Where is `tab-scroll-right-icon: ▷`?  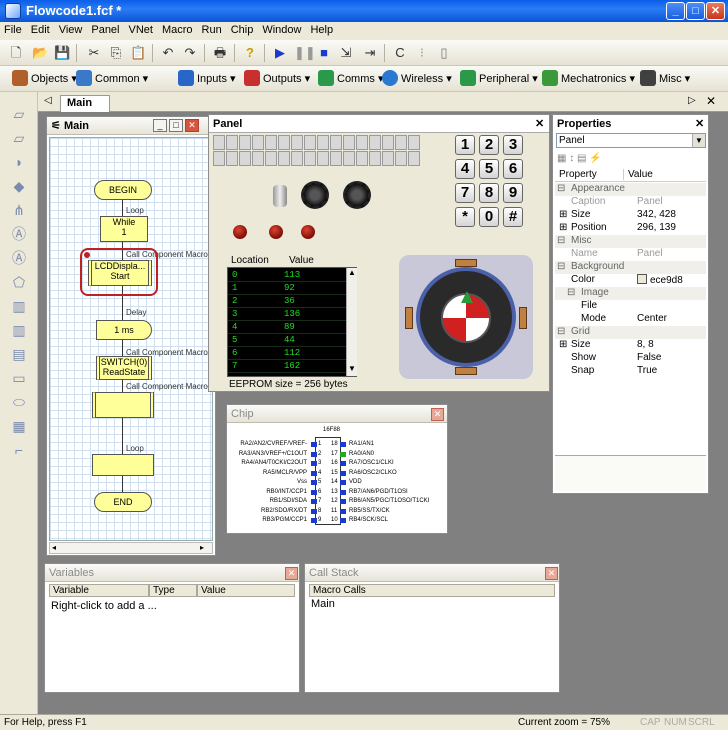 tab-scroll-right-icon: ▷ is located at coordinates (692, 100).